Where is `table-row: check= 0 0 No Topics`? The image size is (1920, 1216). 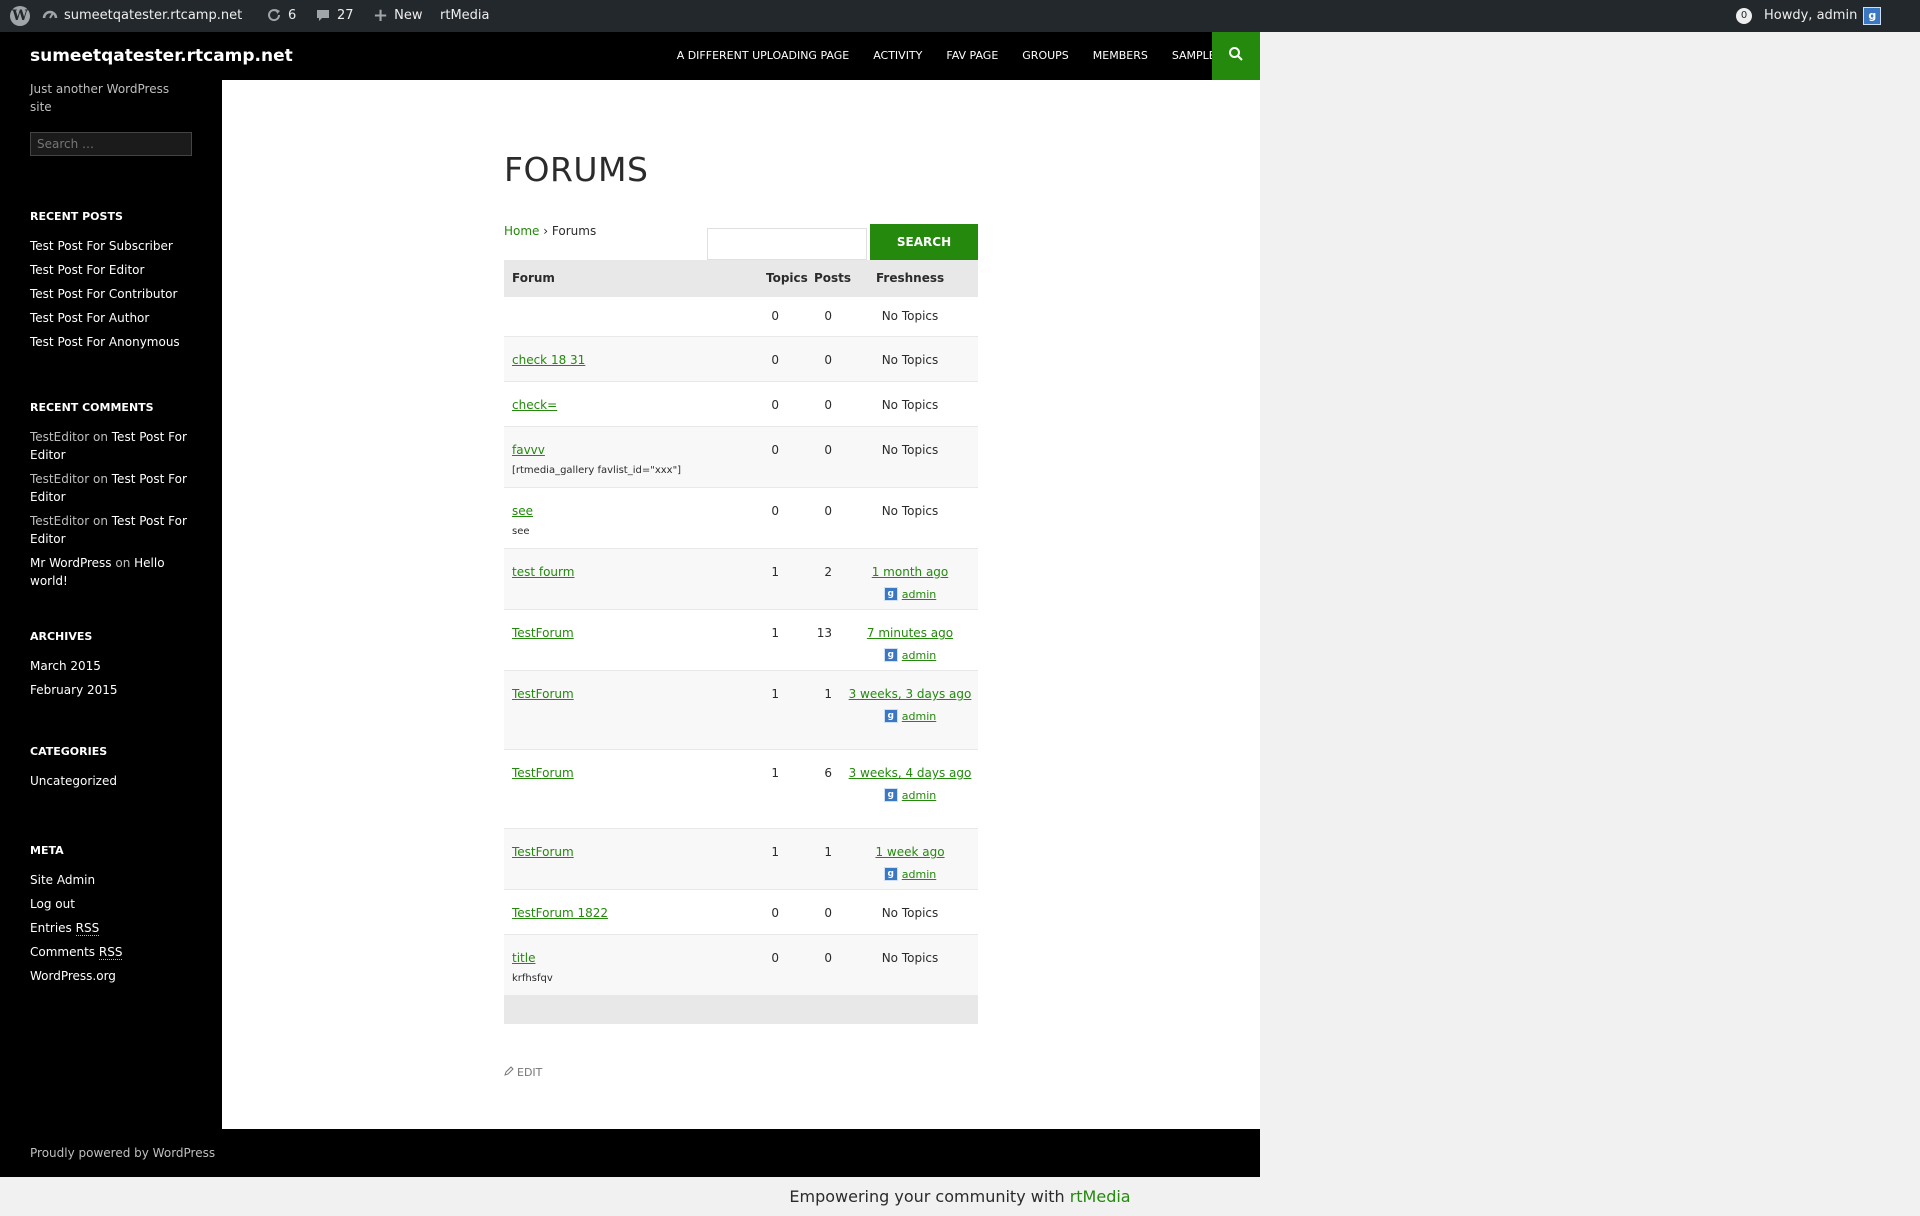 table-row: check= 0 0 No Topics is located at coordinates (741, 404).